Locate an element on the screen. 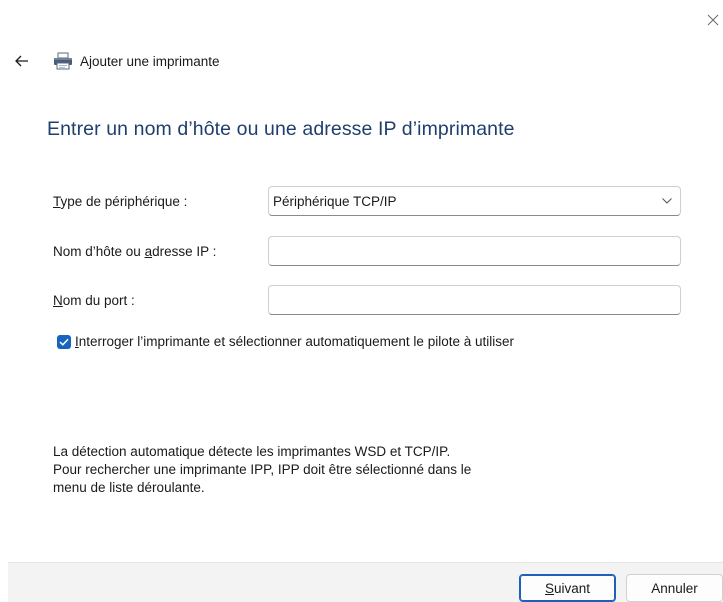  device-type-value: Périphérique TCP/IP is located at coordinates (335, 201).